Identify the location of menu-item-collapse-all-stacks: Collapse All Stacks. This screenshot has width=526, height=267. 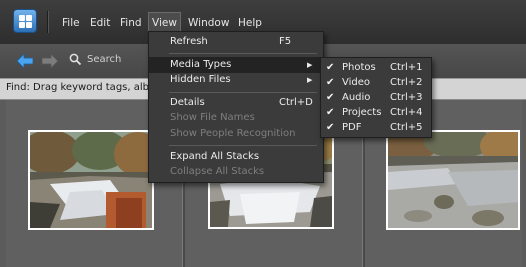
(217, 171).